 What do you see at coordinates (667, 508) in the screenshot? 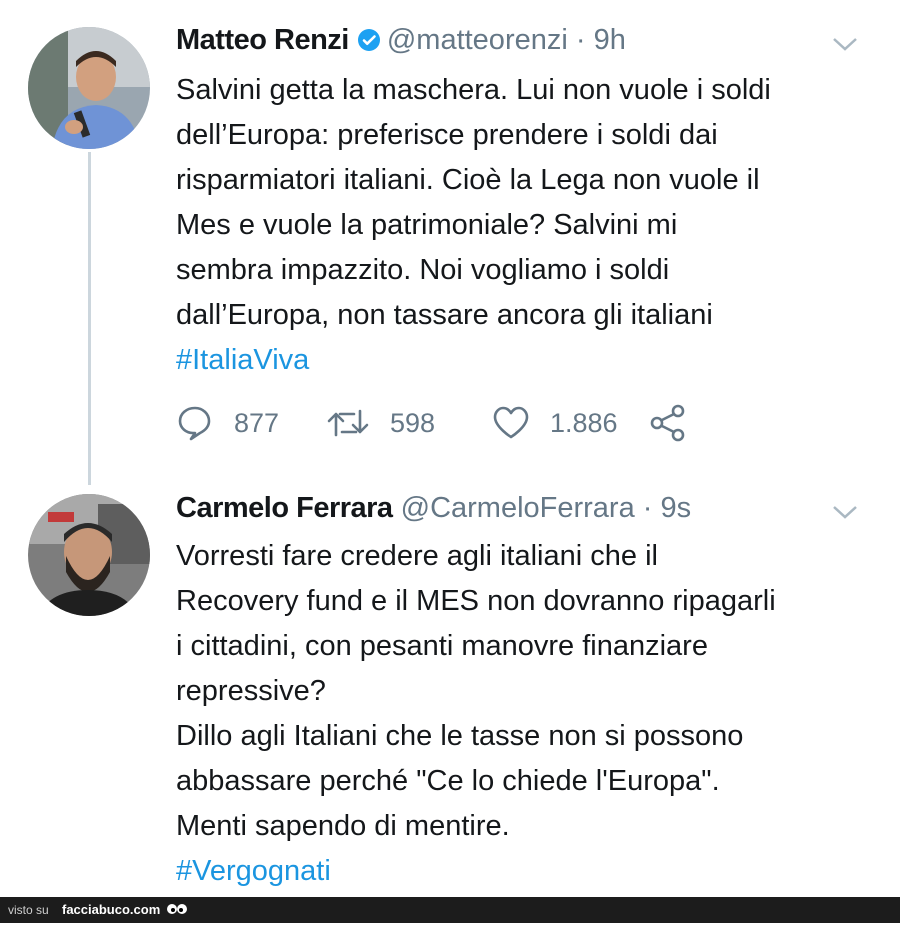
I see `tweet-timestamp: · 9s` at bounding box center [667, 508].